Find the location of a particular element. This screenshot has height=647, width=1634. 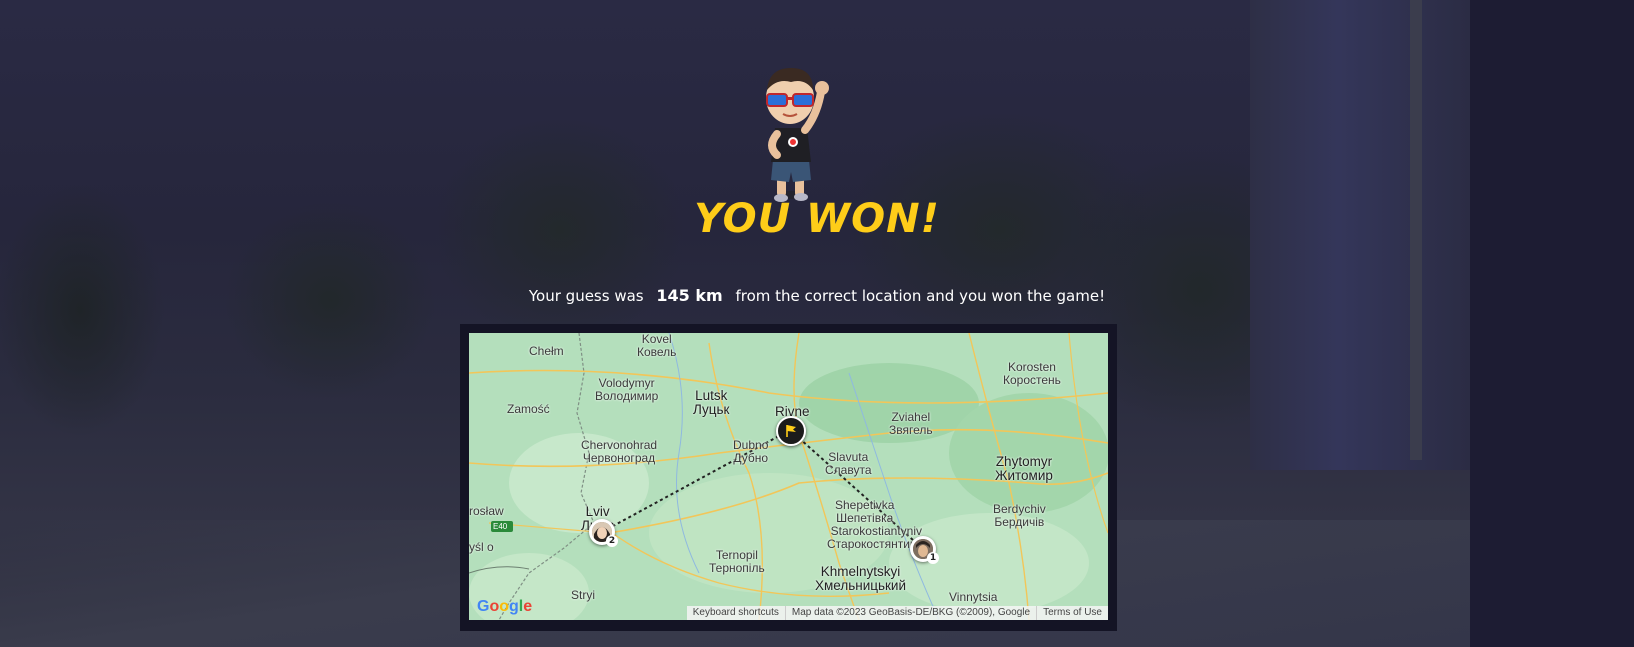

city-label: Zviahel Звягель is located at coordinates (911, 423).